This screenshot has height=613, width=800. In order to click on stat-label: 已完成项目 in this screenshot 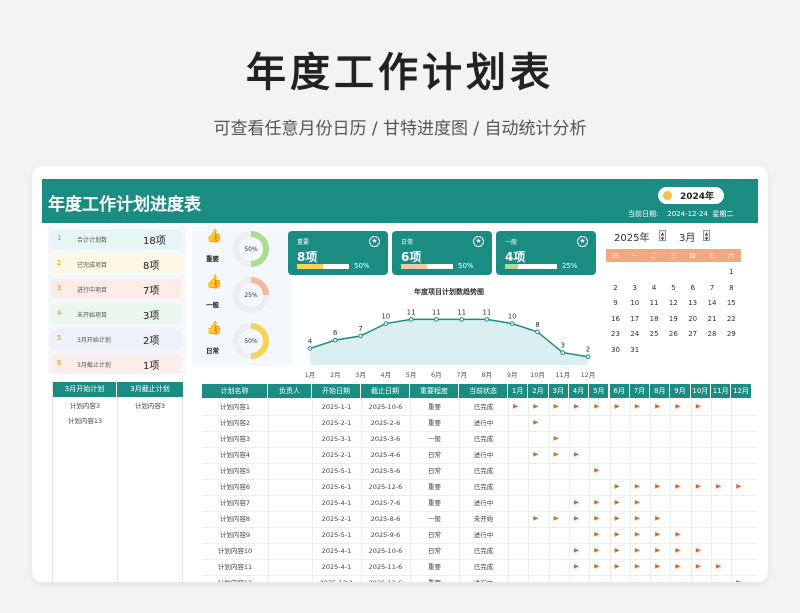, I will do `click(92, 265)`.